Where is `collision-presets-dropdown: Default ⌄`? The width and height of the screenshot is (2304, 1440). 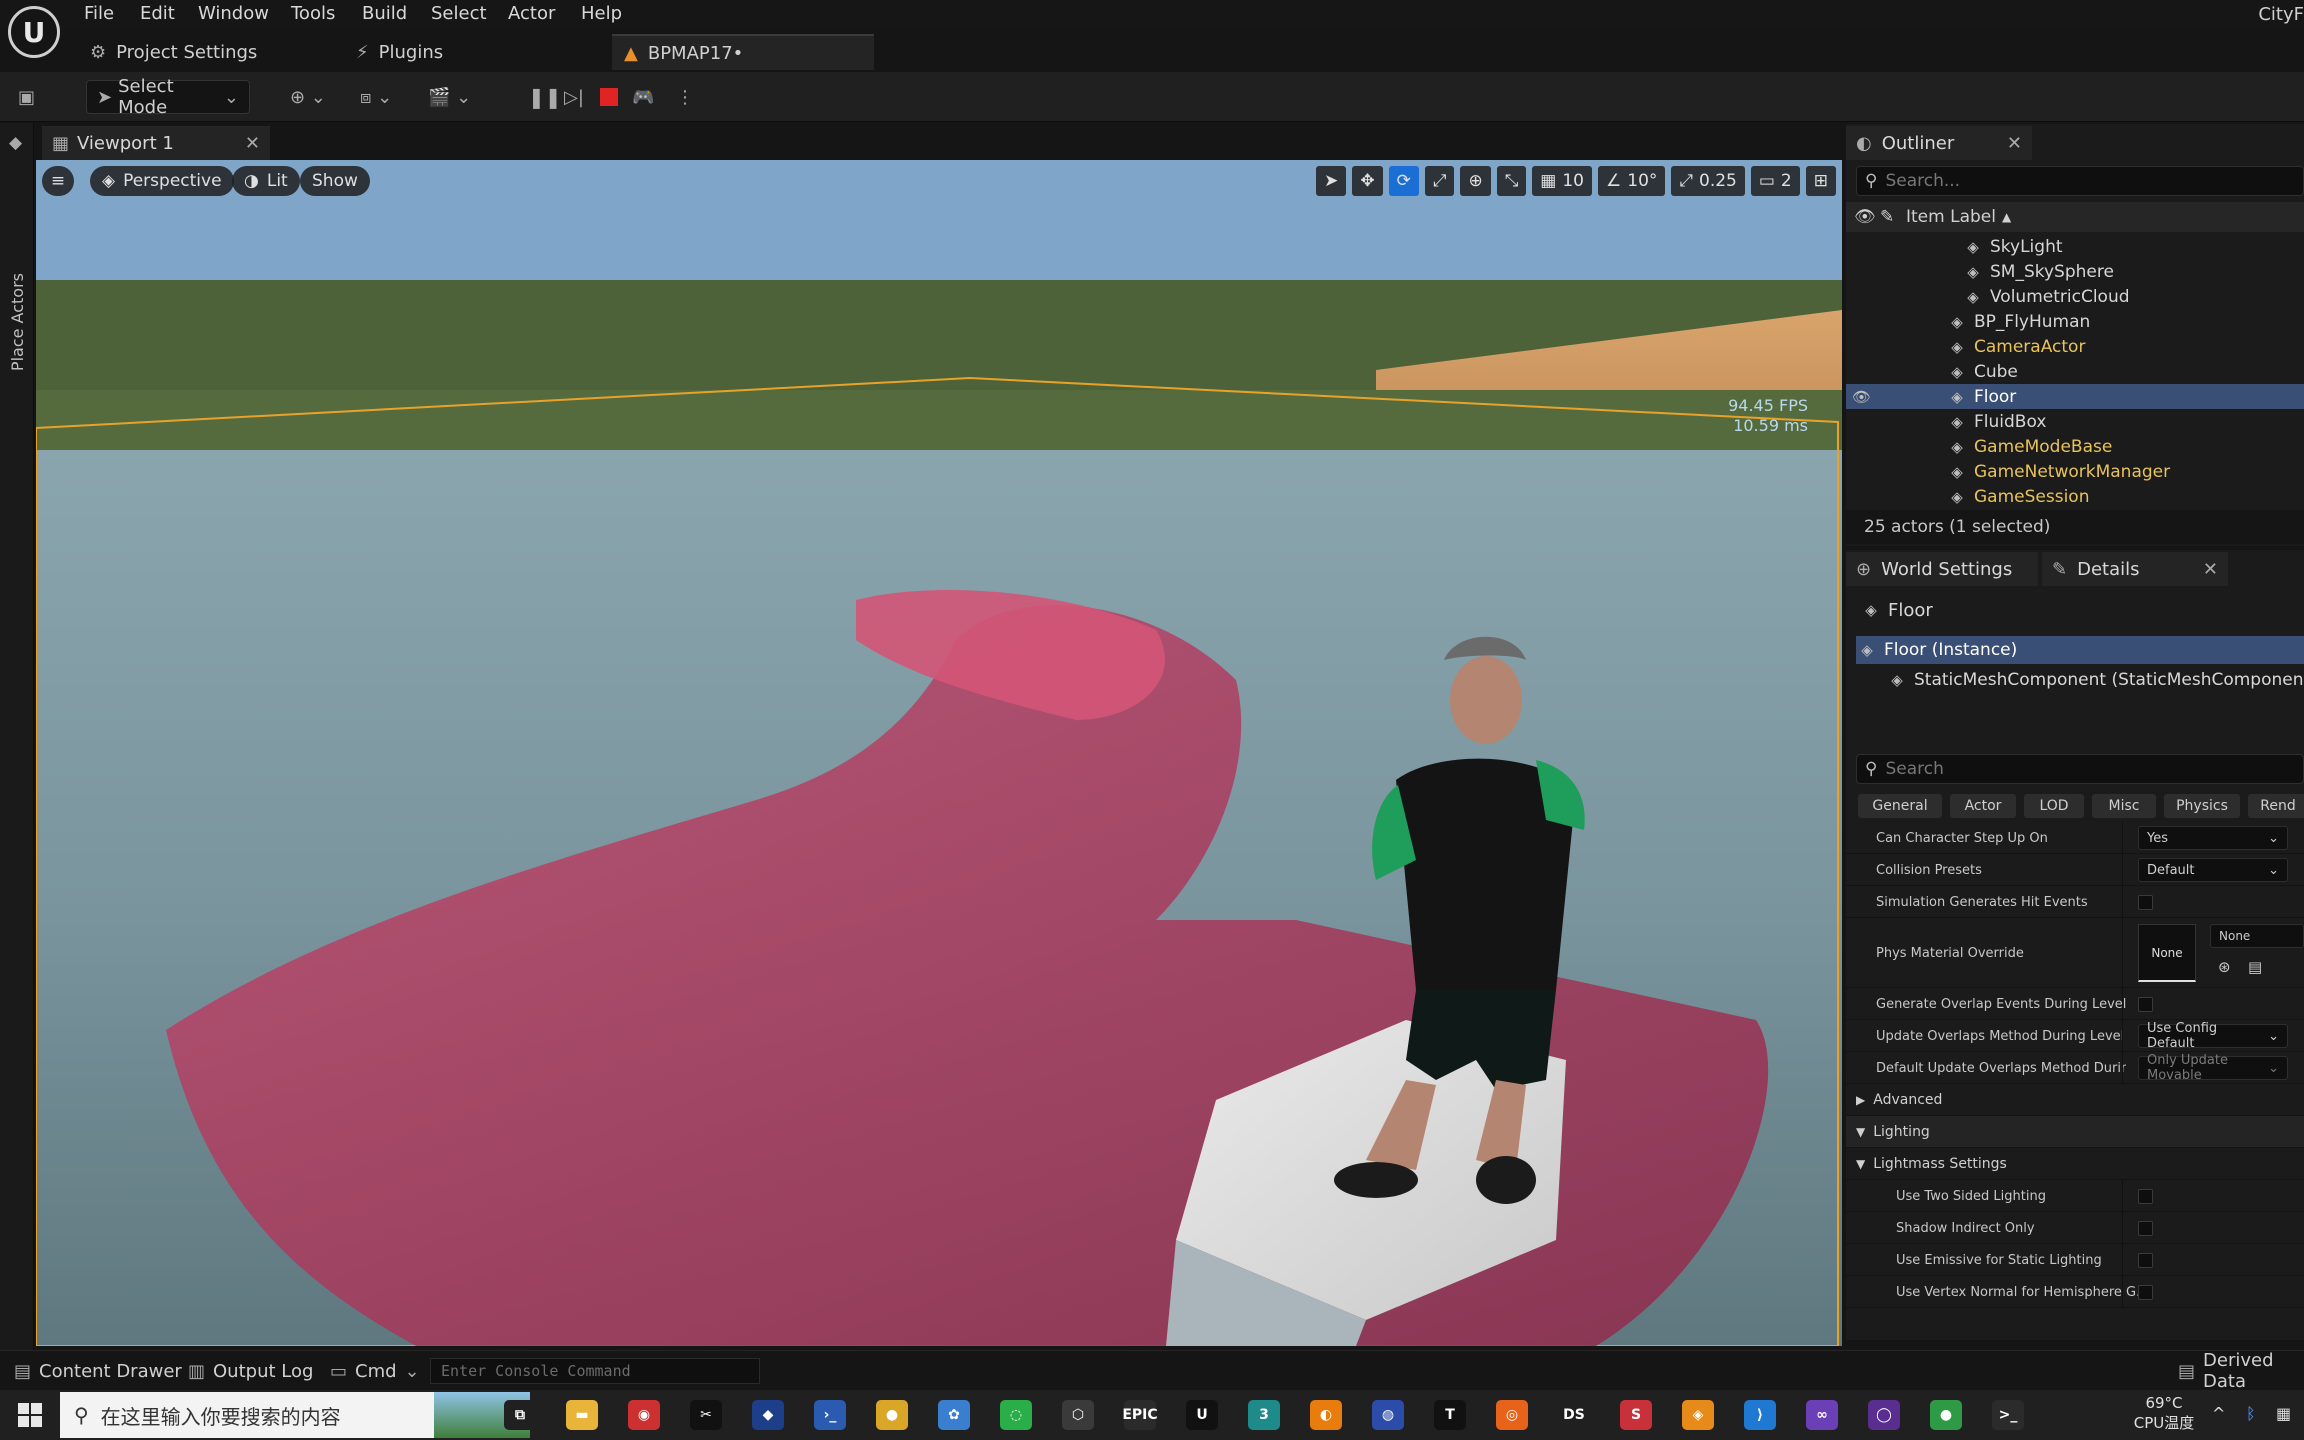
collision-presets-dropdown: Default ⌄ is located at coordinates (2213, 870).